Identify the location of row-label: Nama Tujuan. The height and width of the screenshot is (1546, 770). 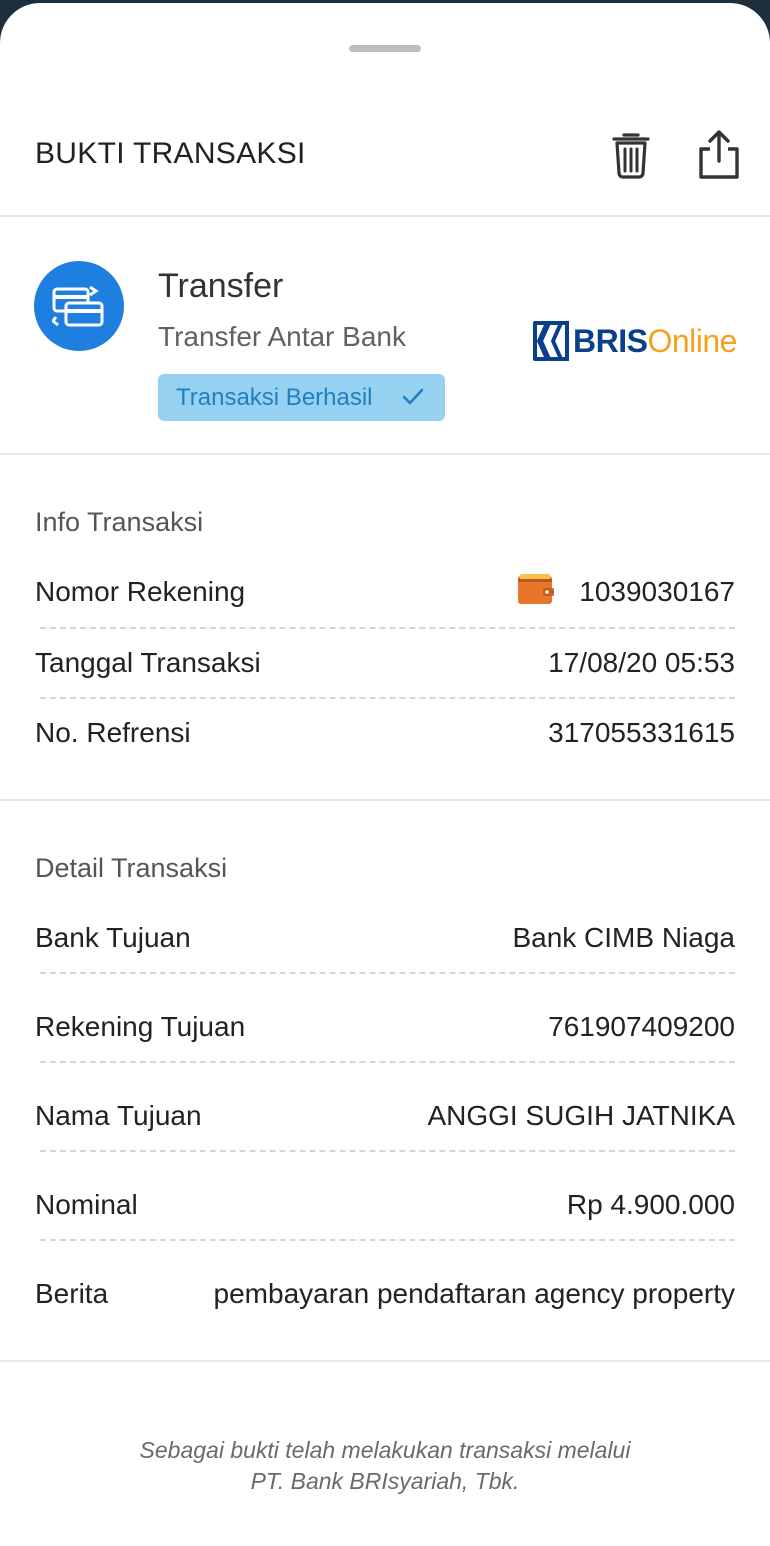
(118, 1115).